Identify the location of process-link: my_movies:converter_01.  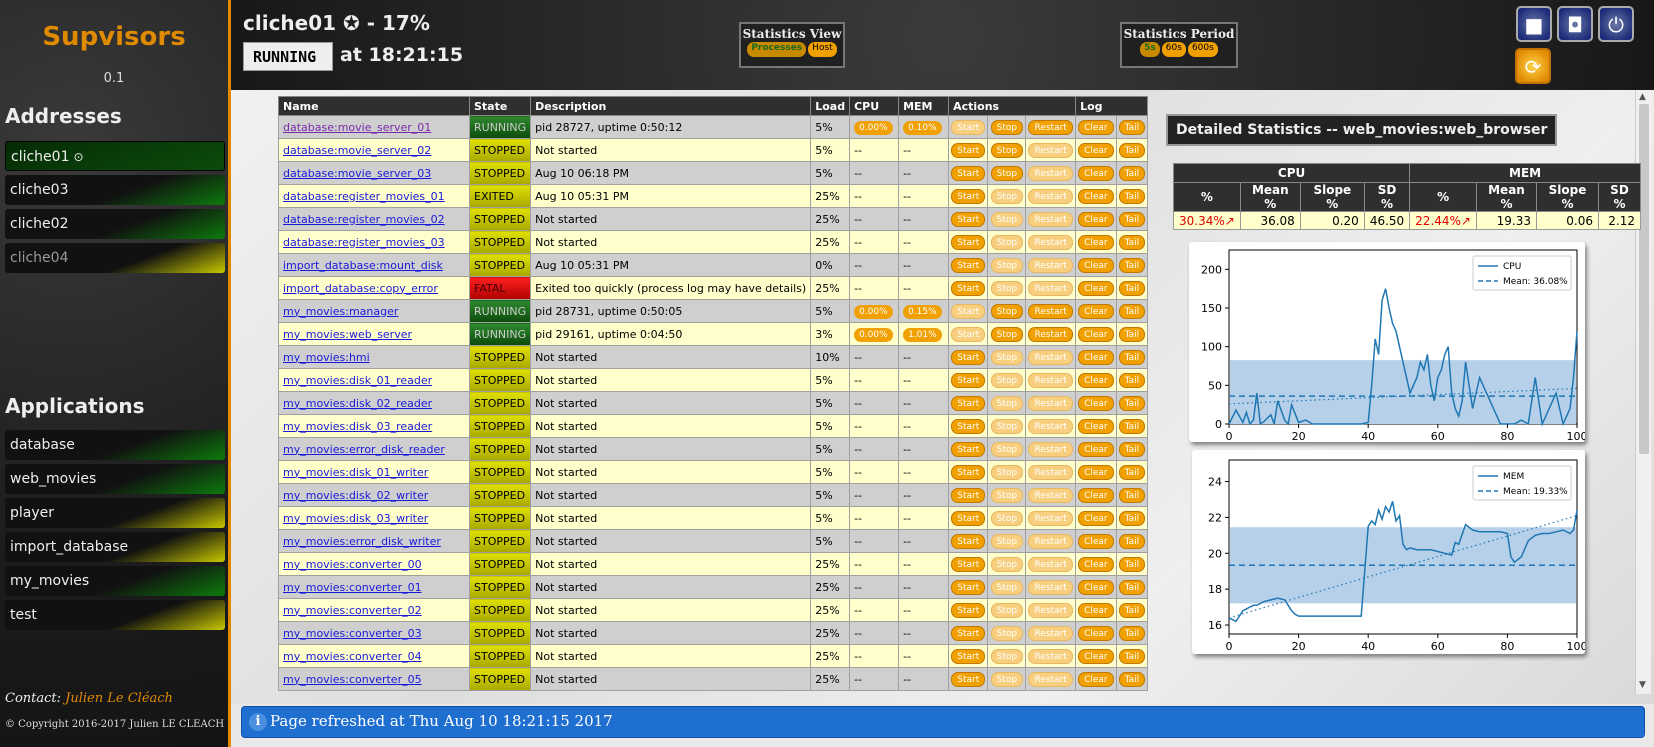
(352, 587).